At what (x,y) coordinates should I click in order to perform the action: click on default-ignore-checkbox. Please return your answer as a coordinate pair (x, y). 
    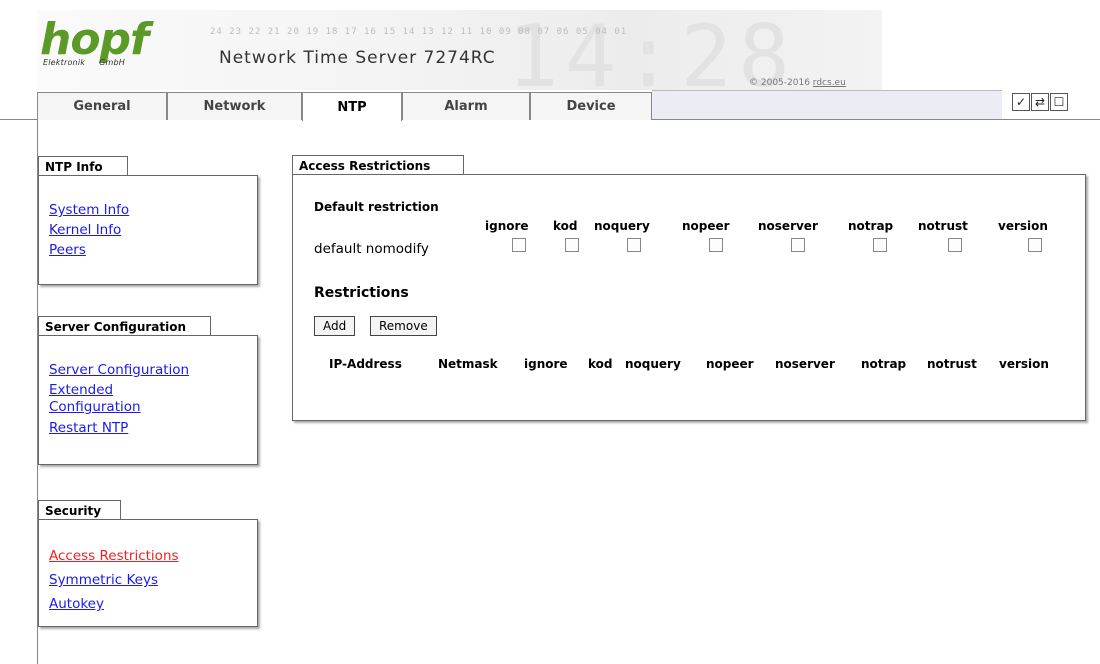
    Looking at the image, I should click on (519, 245).